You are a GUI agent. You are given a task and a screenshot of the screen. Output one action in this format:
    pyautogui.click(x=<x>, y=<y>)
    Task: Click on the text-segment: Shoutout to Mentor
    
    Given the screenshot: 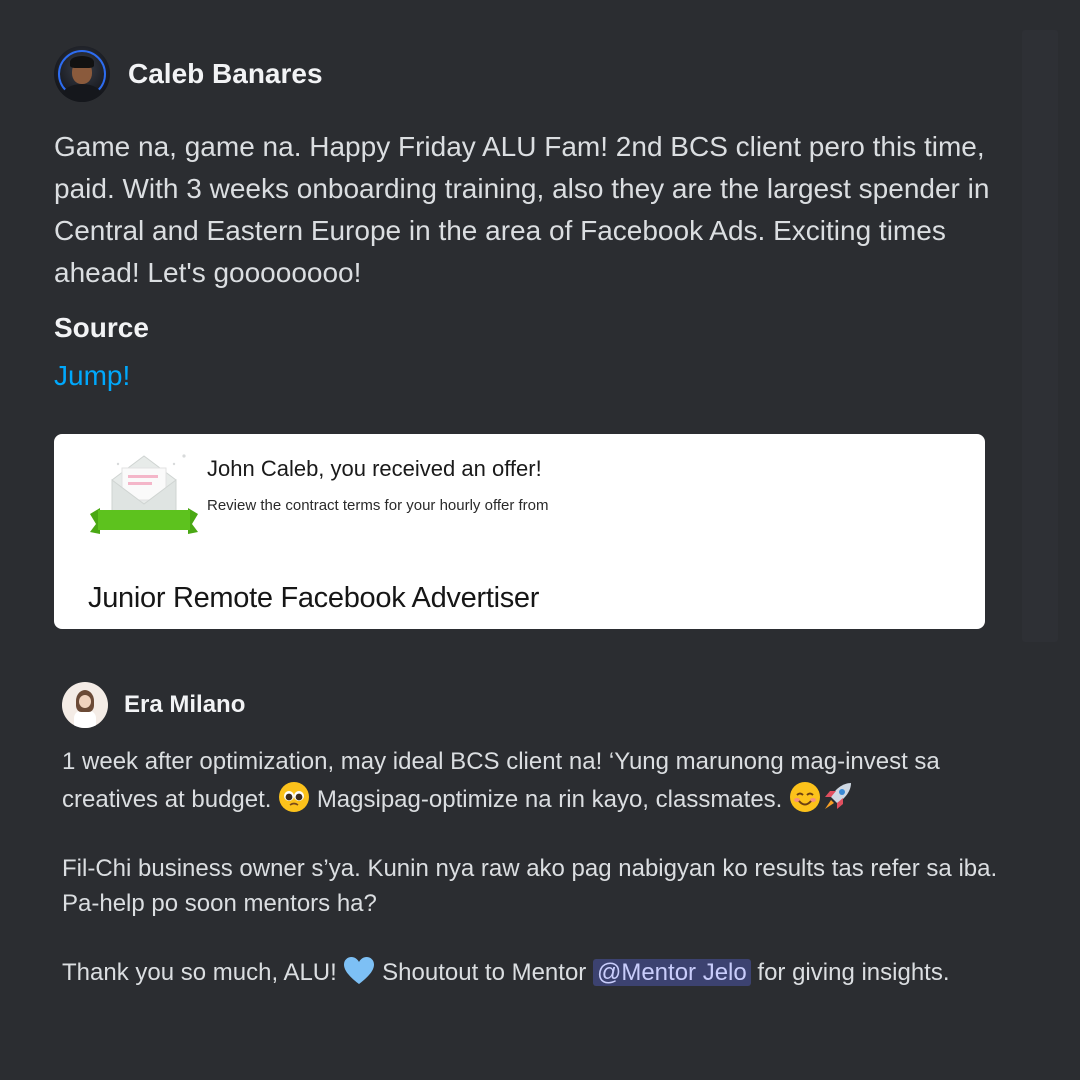 What is the action you would take?
    pyautogui.click(x=484, y=972)
    